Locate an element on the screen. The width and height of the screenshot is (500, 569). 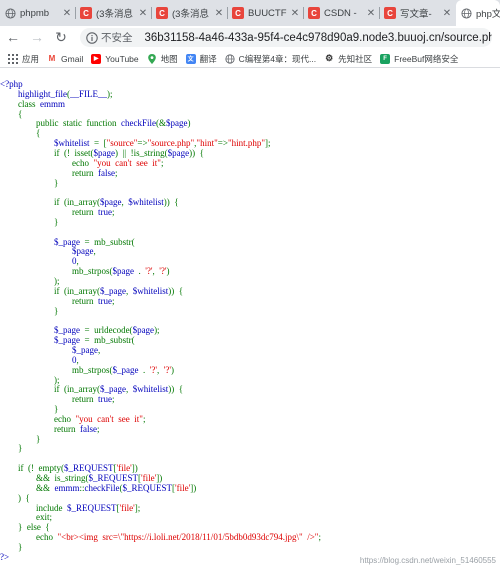
code-token: "source" is located at coordinates (122, 143).